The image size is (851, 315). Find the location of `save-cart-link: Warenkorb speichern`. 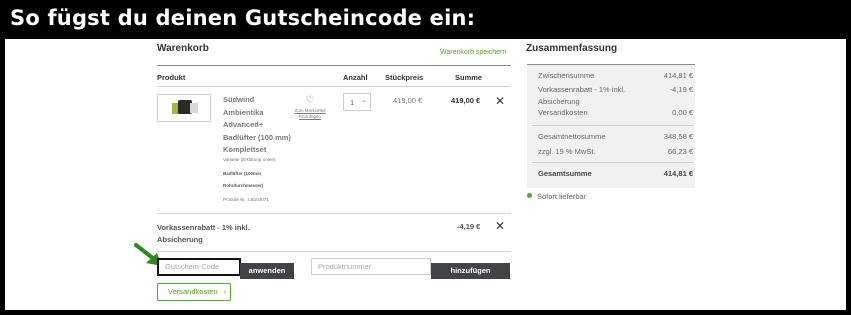

save-cart-link: Warenkorb speichern is located at coordinates (473, 52).